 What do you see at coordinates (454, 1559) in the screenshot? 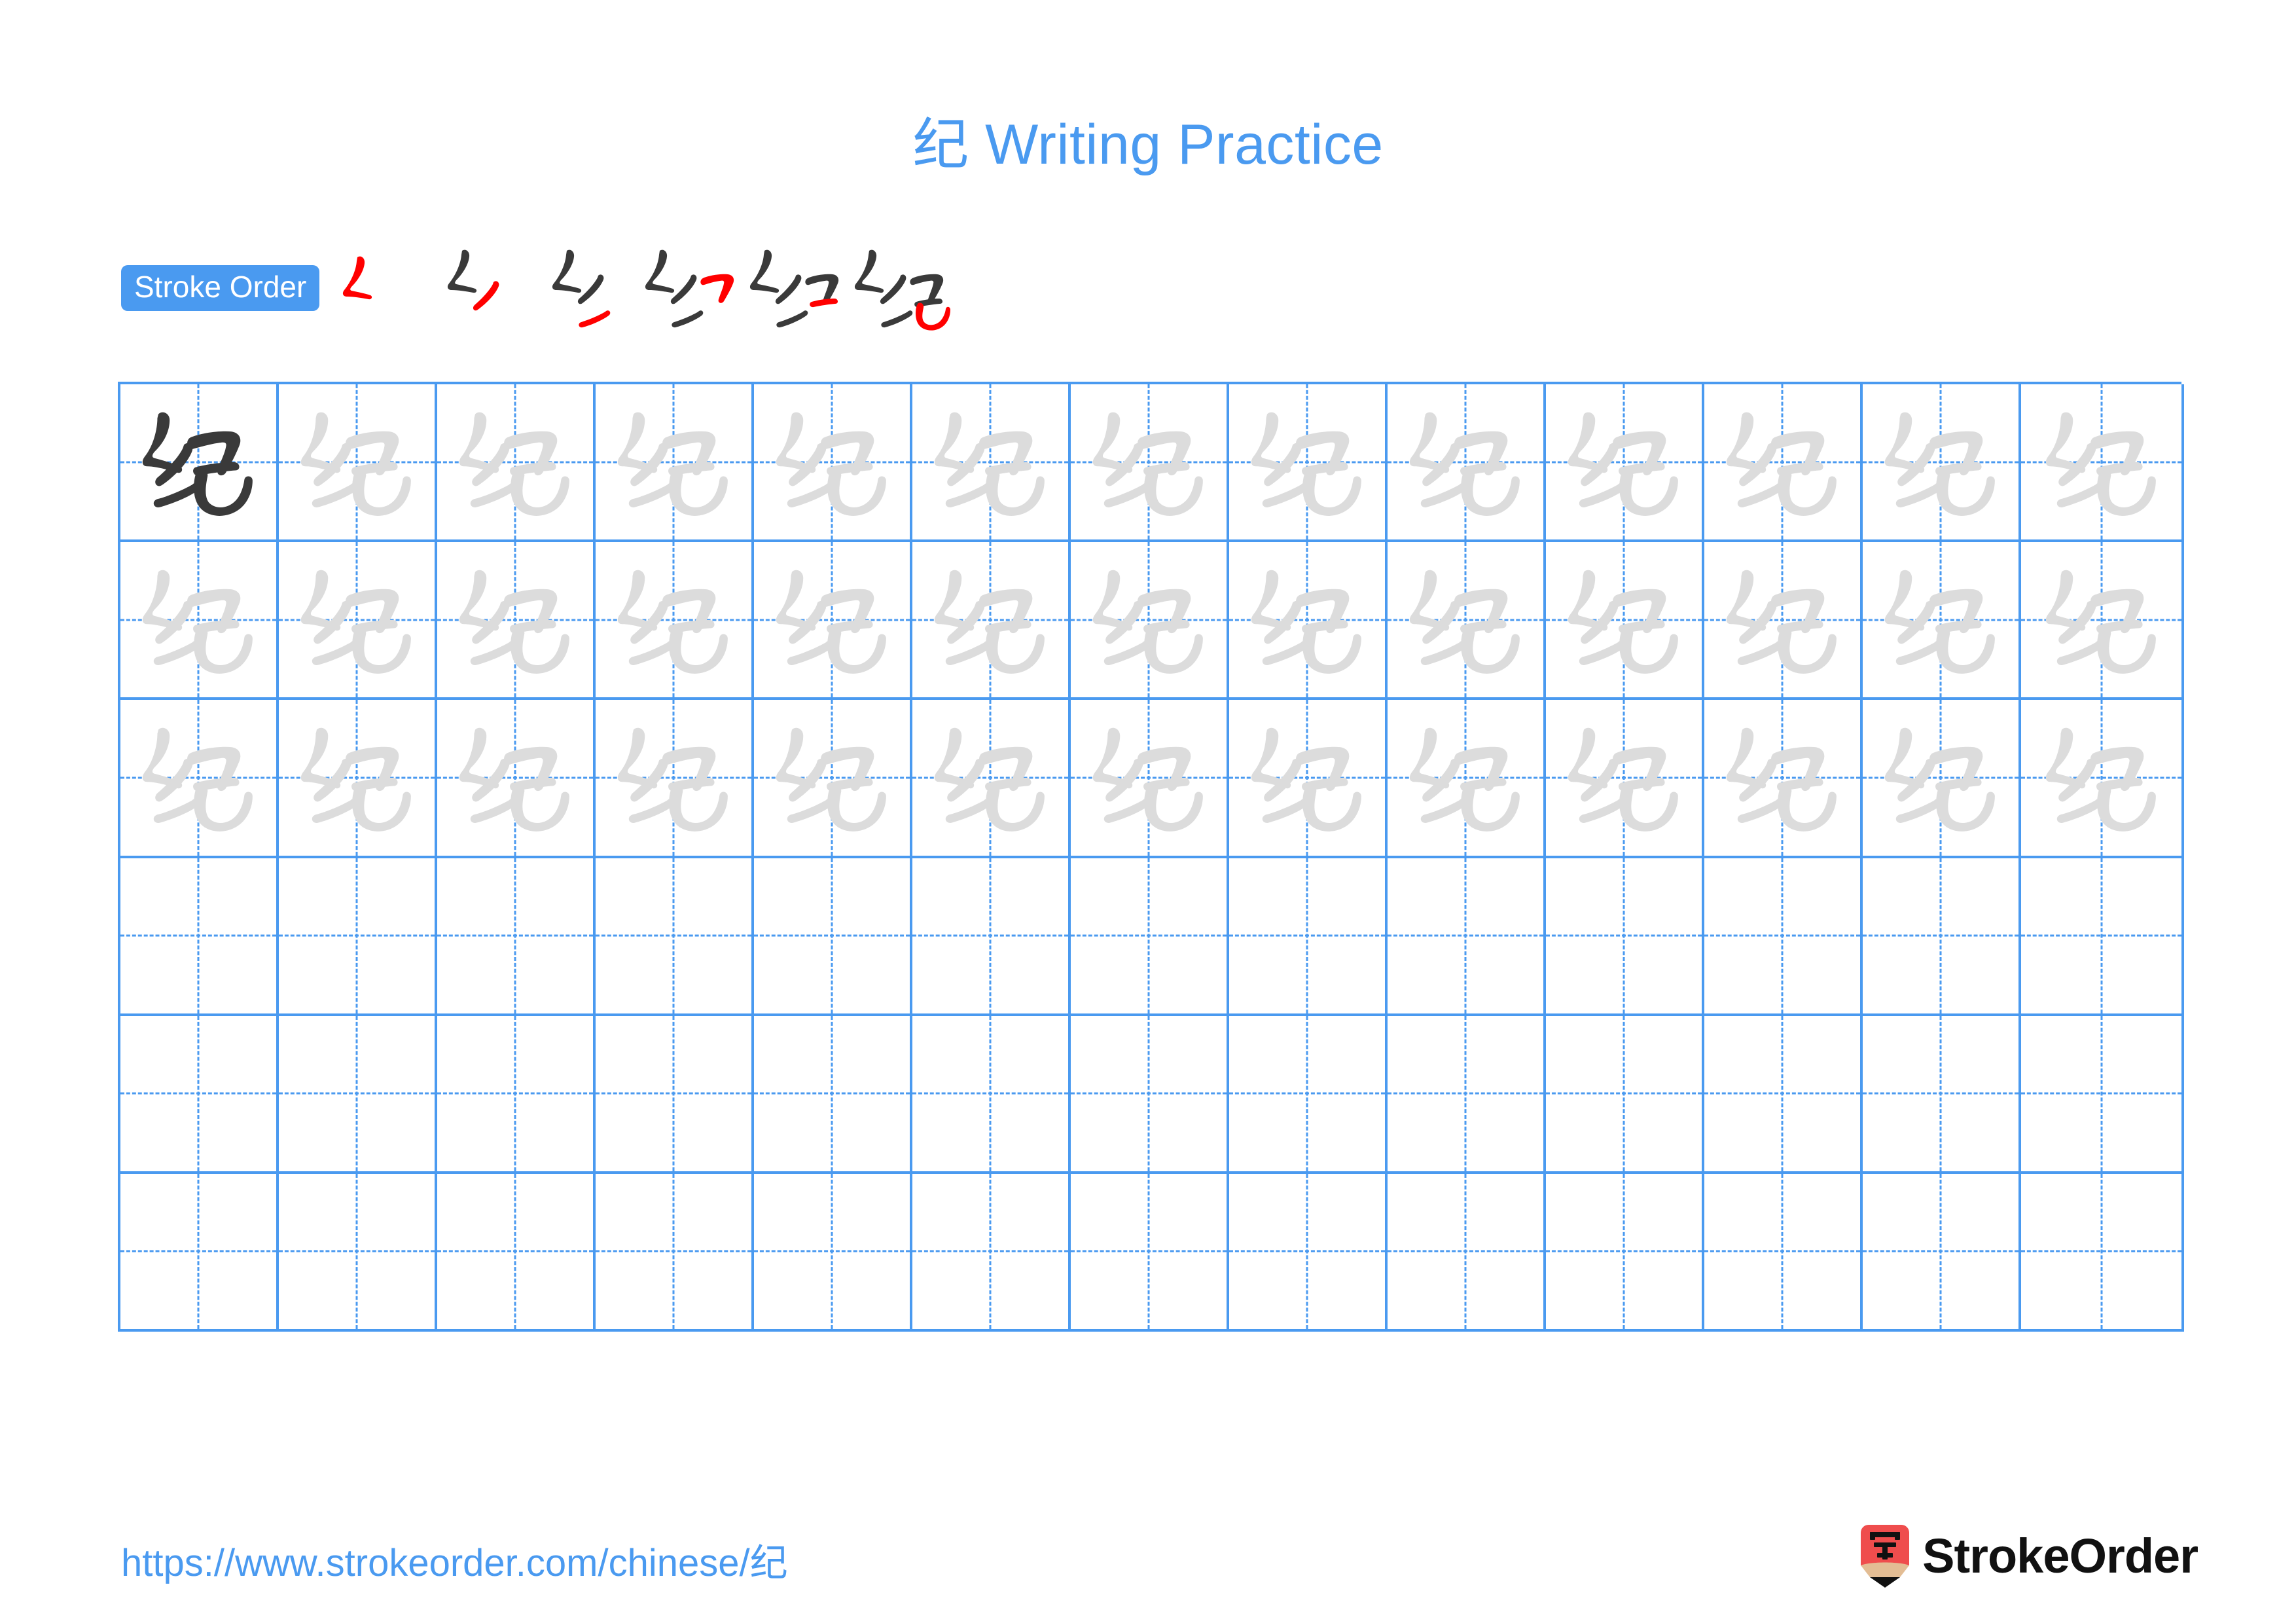
I see `footer-url-link: https://www.strokeorder.com/chinese/纪` at bounding box center [454, 1559].